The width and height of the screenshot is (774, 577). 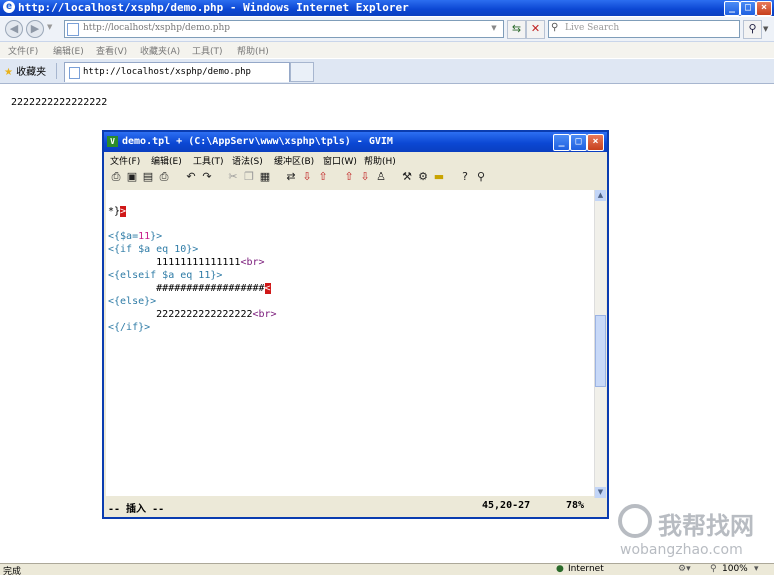 What do you see at coordinates (164, 177) in the screenshot?
I see `print-icon: ⎙` at bounding box center [164, 177].